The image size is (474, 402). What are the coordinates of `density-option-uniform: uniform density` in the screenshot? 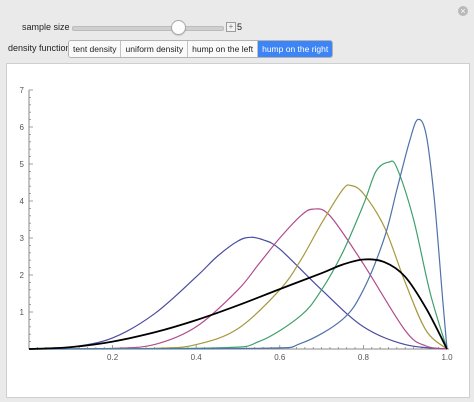 It's located at (155, 49).